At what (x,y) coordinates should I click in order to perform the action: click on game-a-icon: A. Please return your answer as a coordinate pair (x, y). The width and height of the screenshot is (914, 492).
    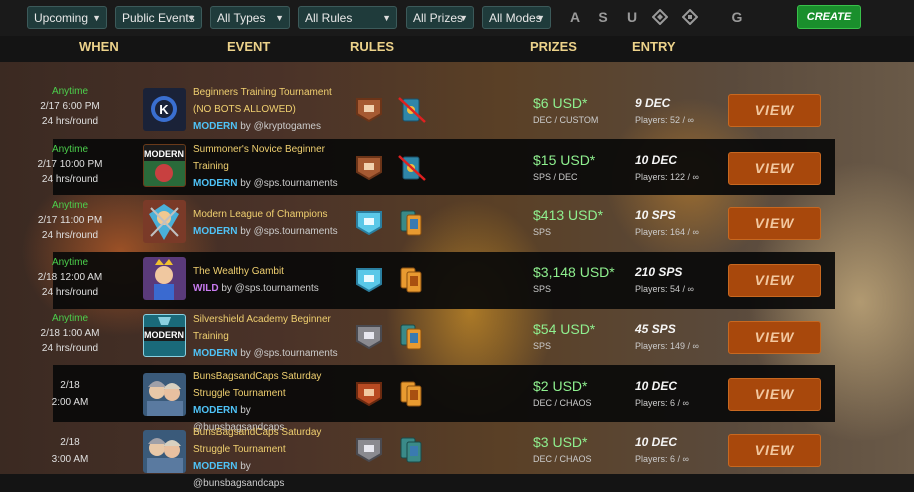
    Looking at the image, I should click on (575, 17).